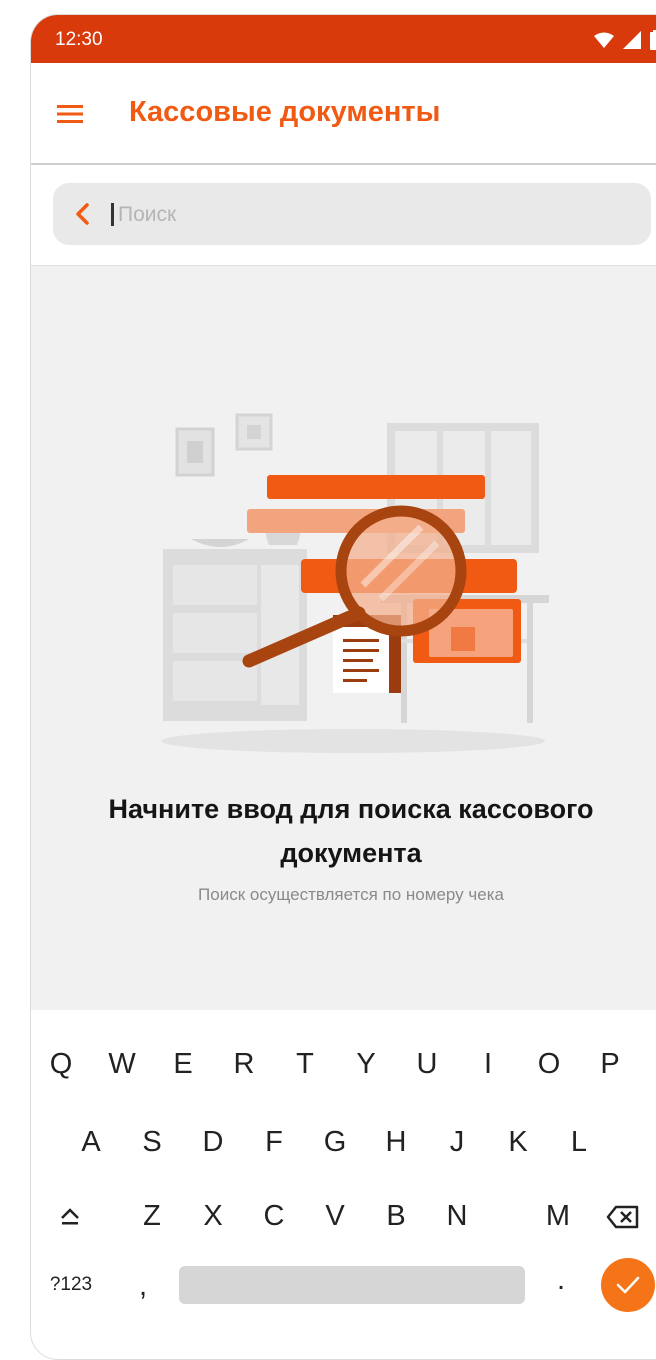 The width and height of the screenshot is (656, 1360). I want to click on key-z: Z, so click(152, 1216).